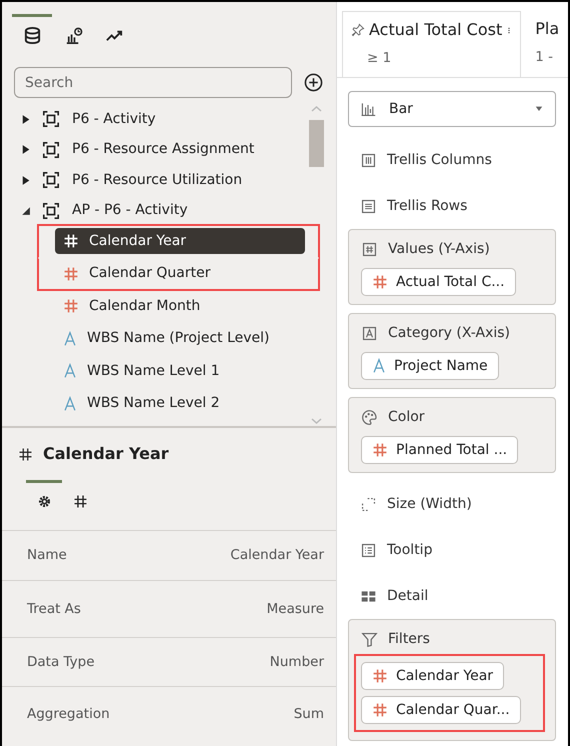  What do you see at coordinates (429, 504) in the screenshot?
I see `drop-target-label: Size (Width)` at bounding box center [429, 504].